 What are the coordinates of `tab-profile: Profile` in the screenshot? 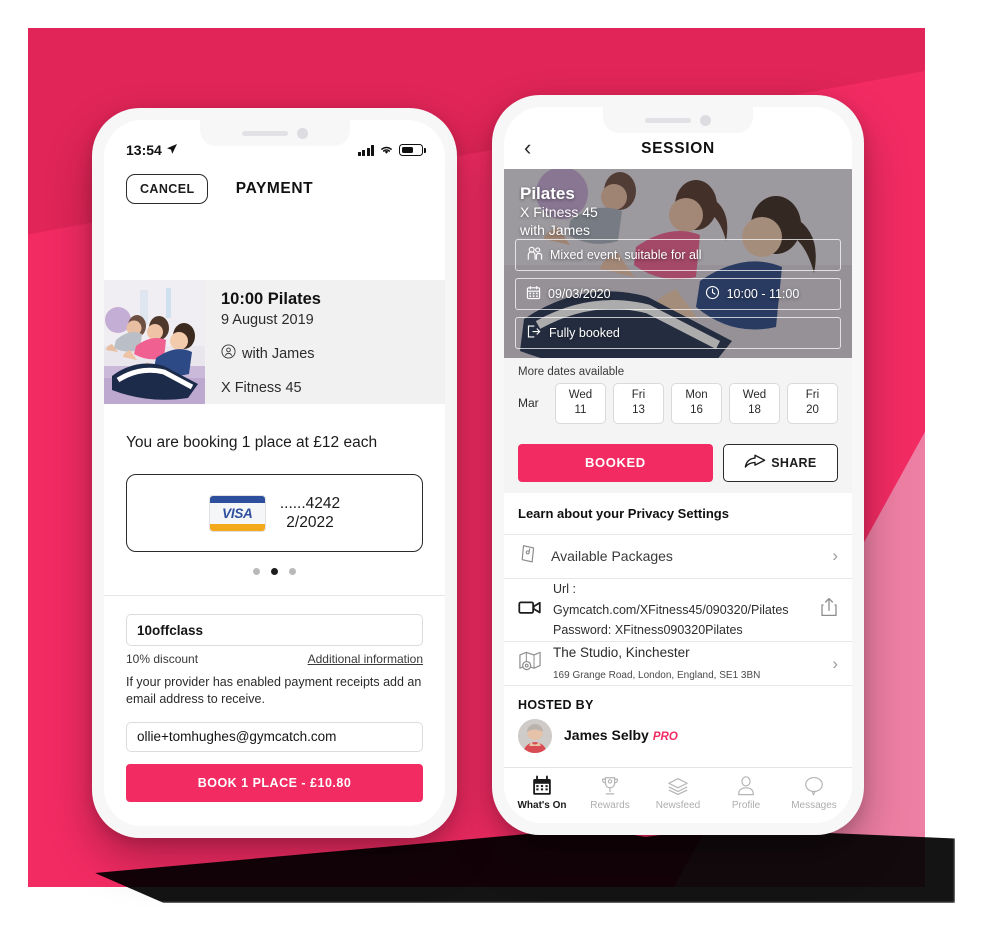 It's located at (746, 793).